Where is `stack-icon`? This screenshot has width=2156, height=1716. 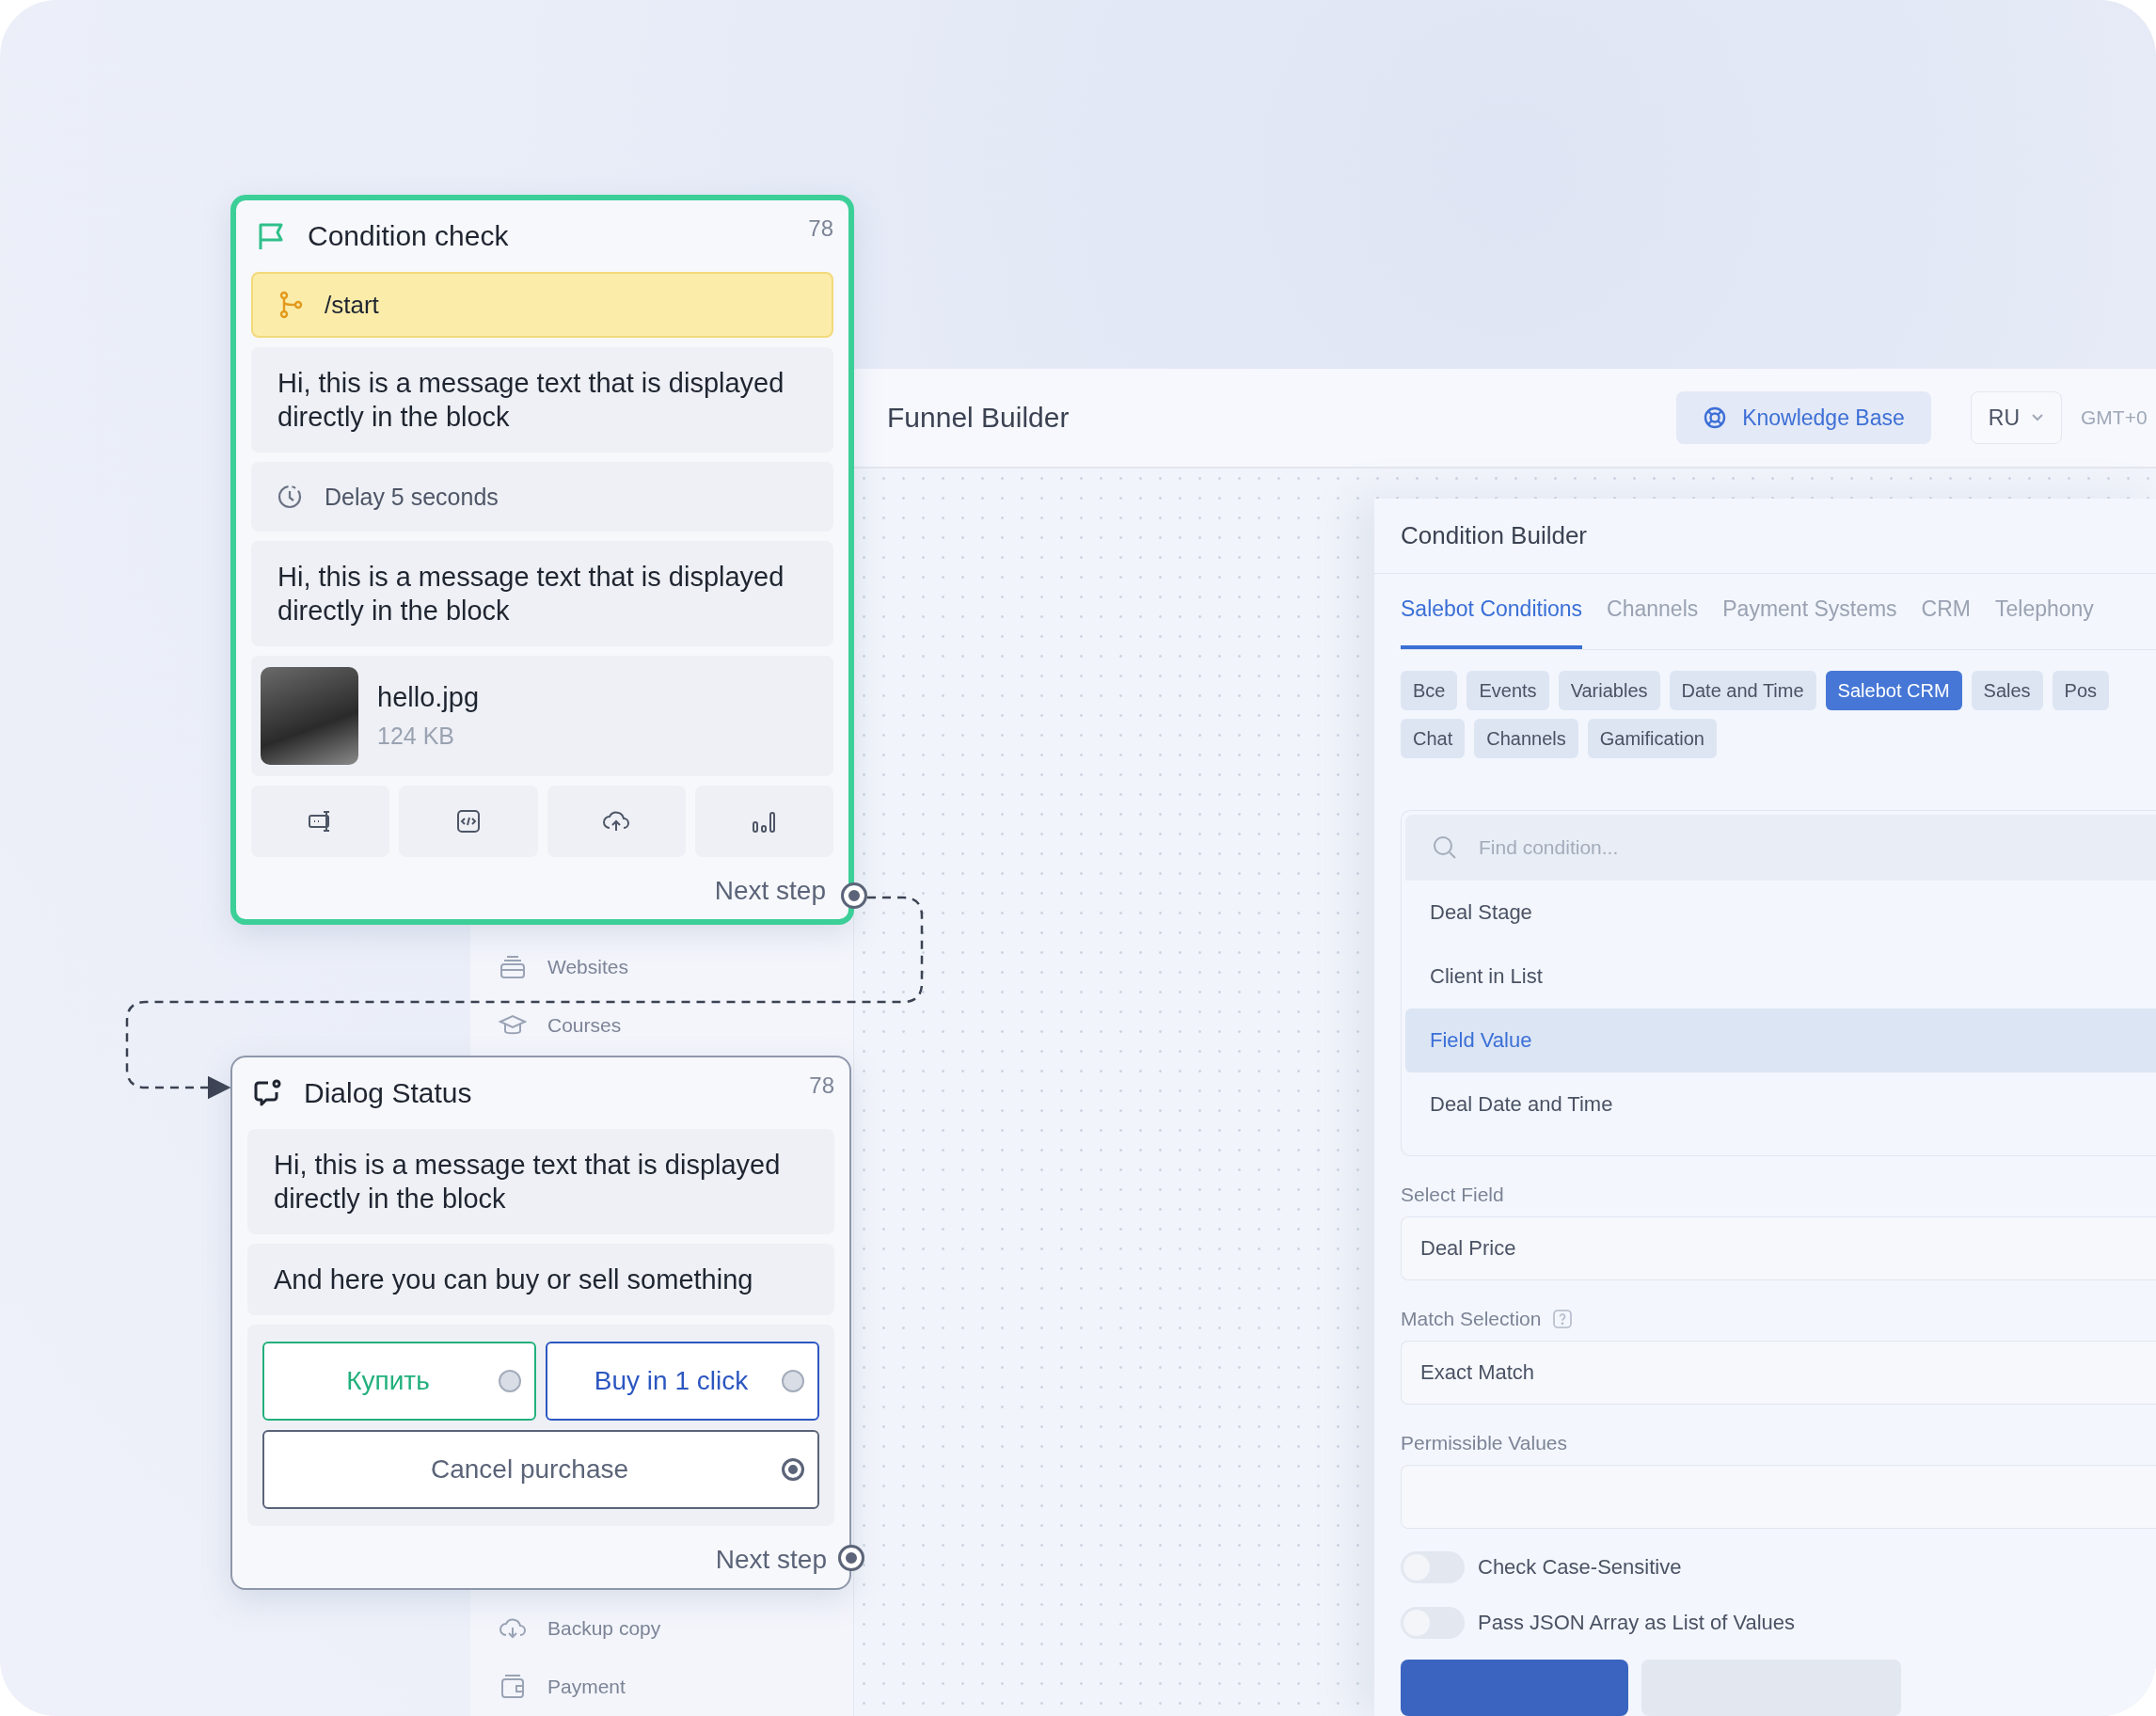
stack-icon is located at coordinates (513, 967).